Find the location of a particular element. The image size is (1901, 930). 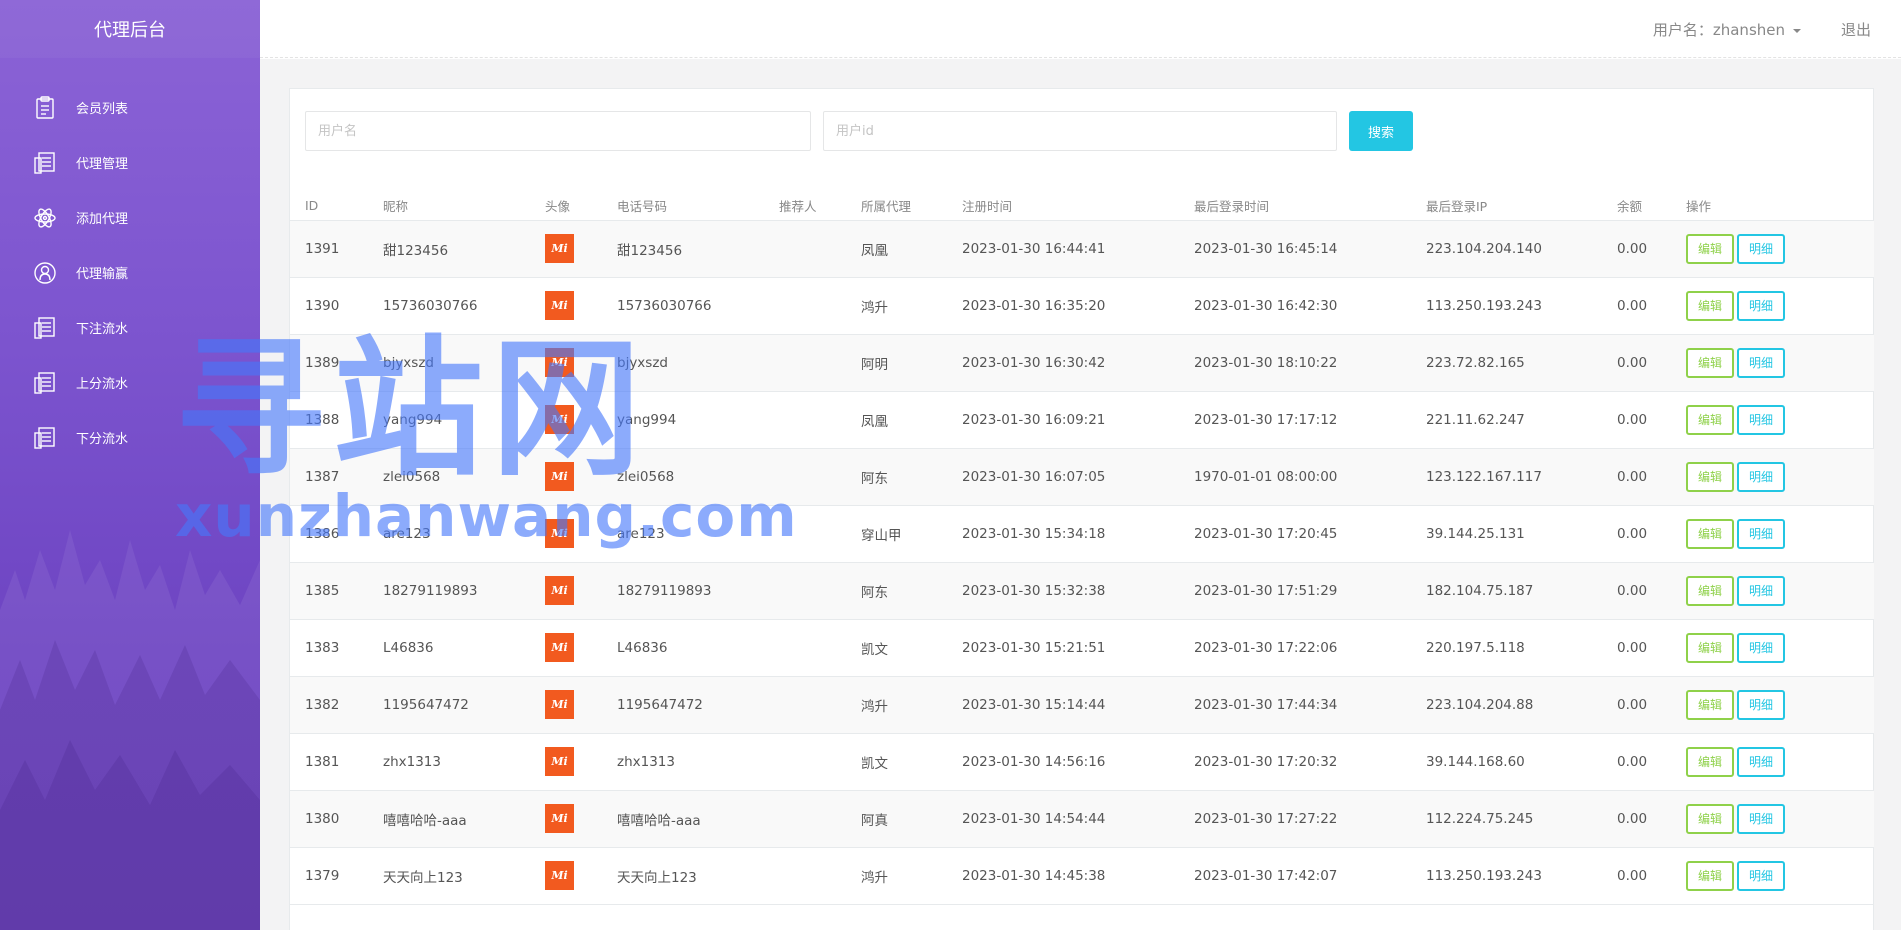

column-header: 注册时间 is located at coordinates (1063, 206).